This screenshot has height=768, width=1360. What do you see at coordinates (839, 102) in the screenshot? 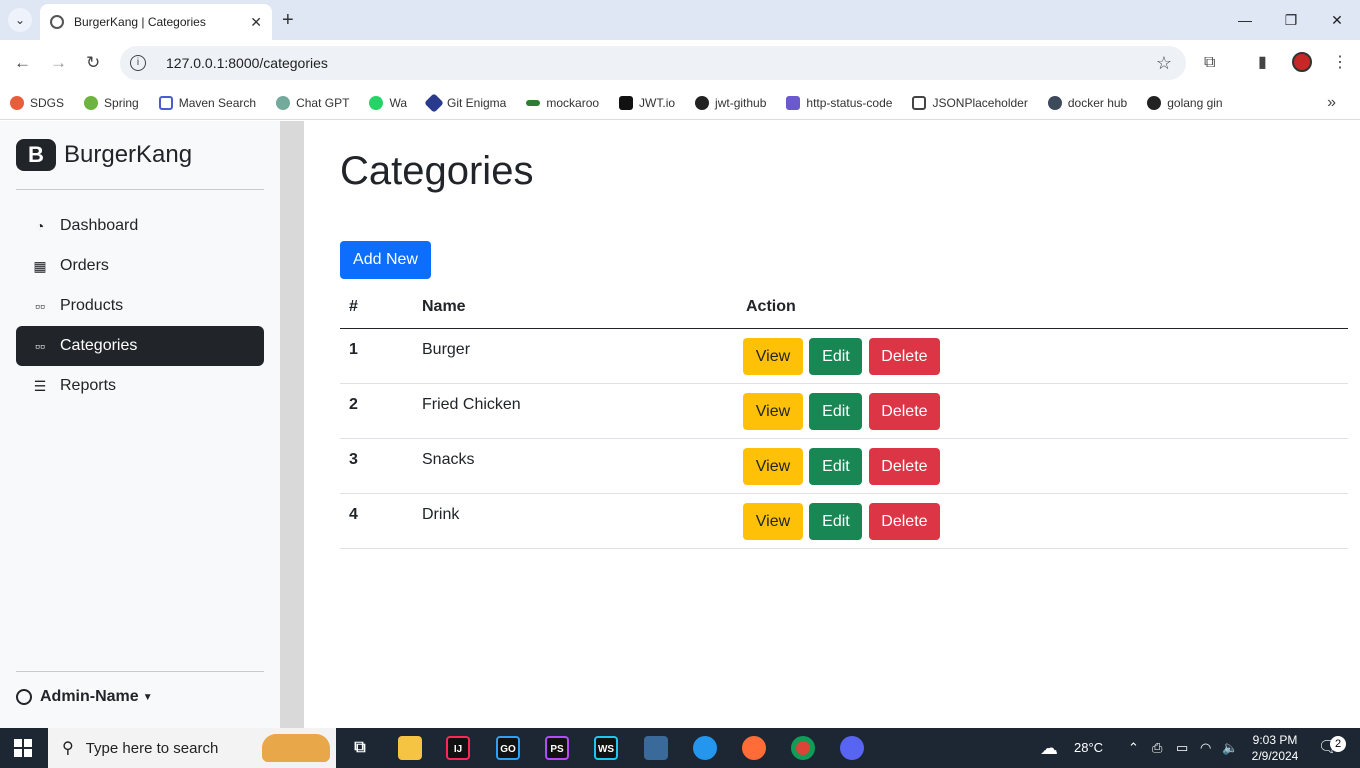
I see `bookmark-item: http-status-code` at bounding box center [839, 102].